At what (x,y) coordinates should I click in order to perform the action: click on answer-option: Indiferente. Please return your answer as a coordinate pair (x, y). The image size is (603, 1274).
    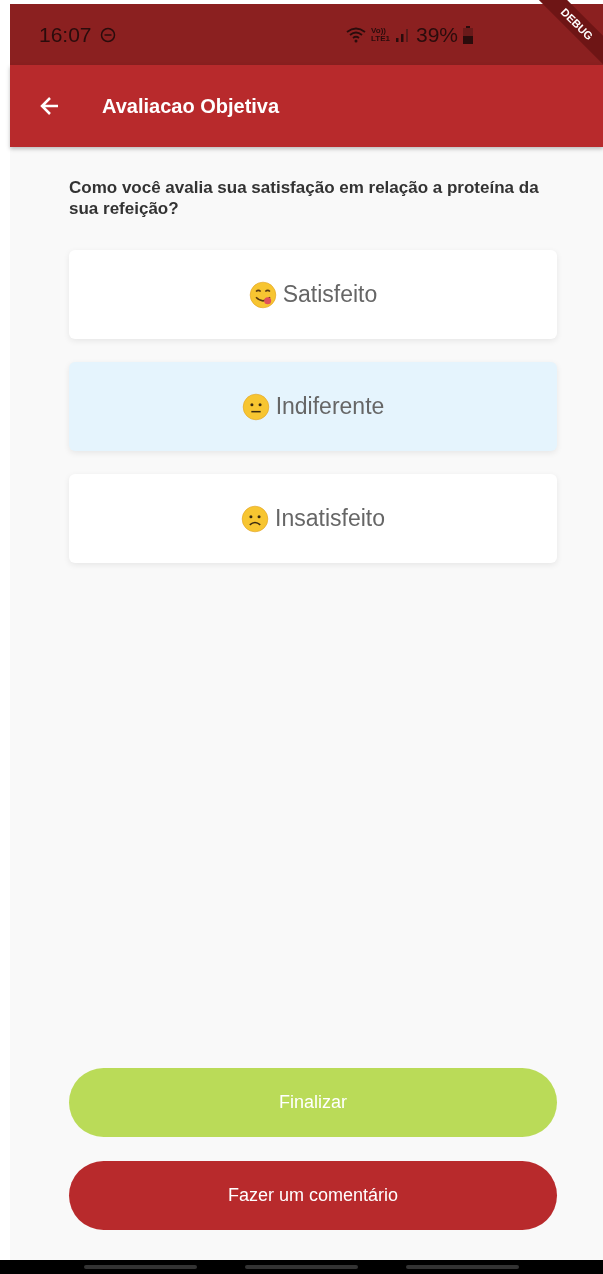
    Looking at the image, I should click on (313, 406).